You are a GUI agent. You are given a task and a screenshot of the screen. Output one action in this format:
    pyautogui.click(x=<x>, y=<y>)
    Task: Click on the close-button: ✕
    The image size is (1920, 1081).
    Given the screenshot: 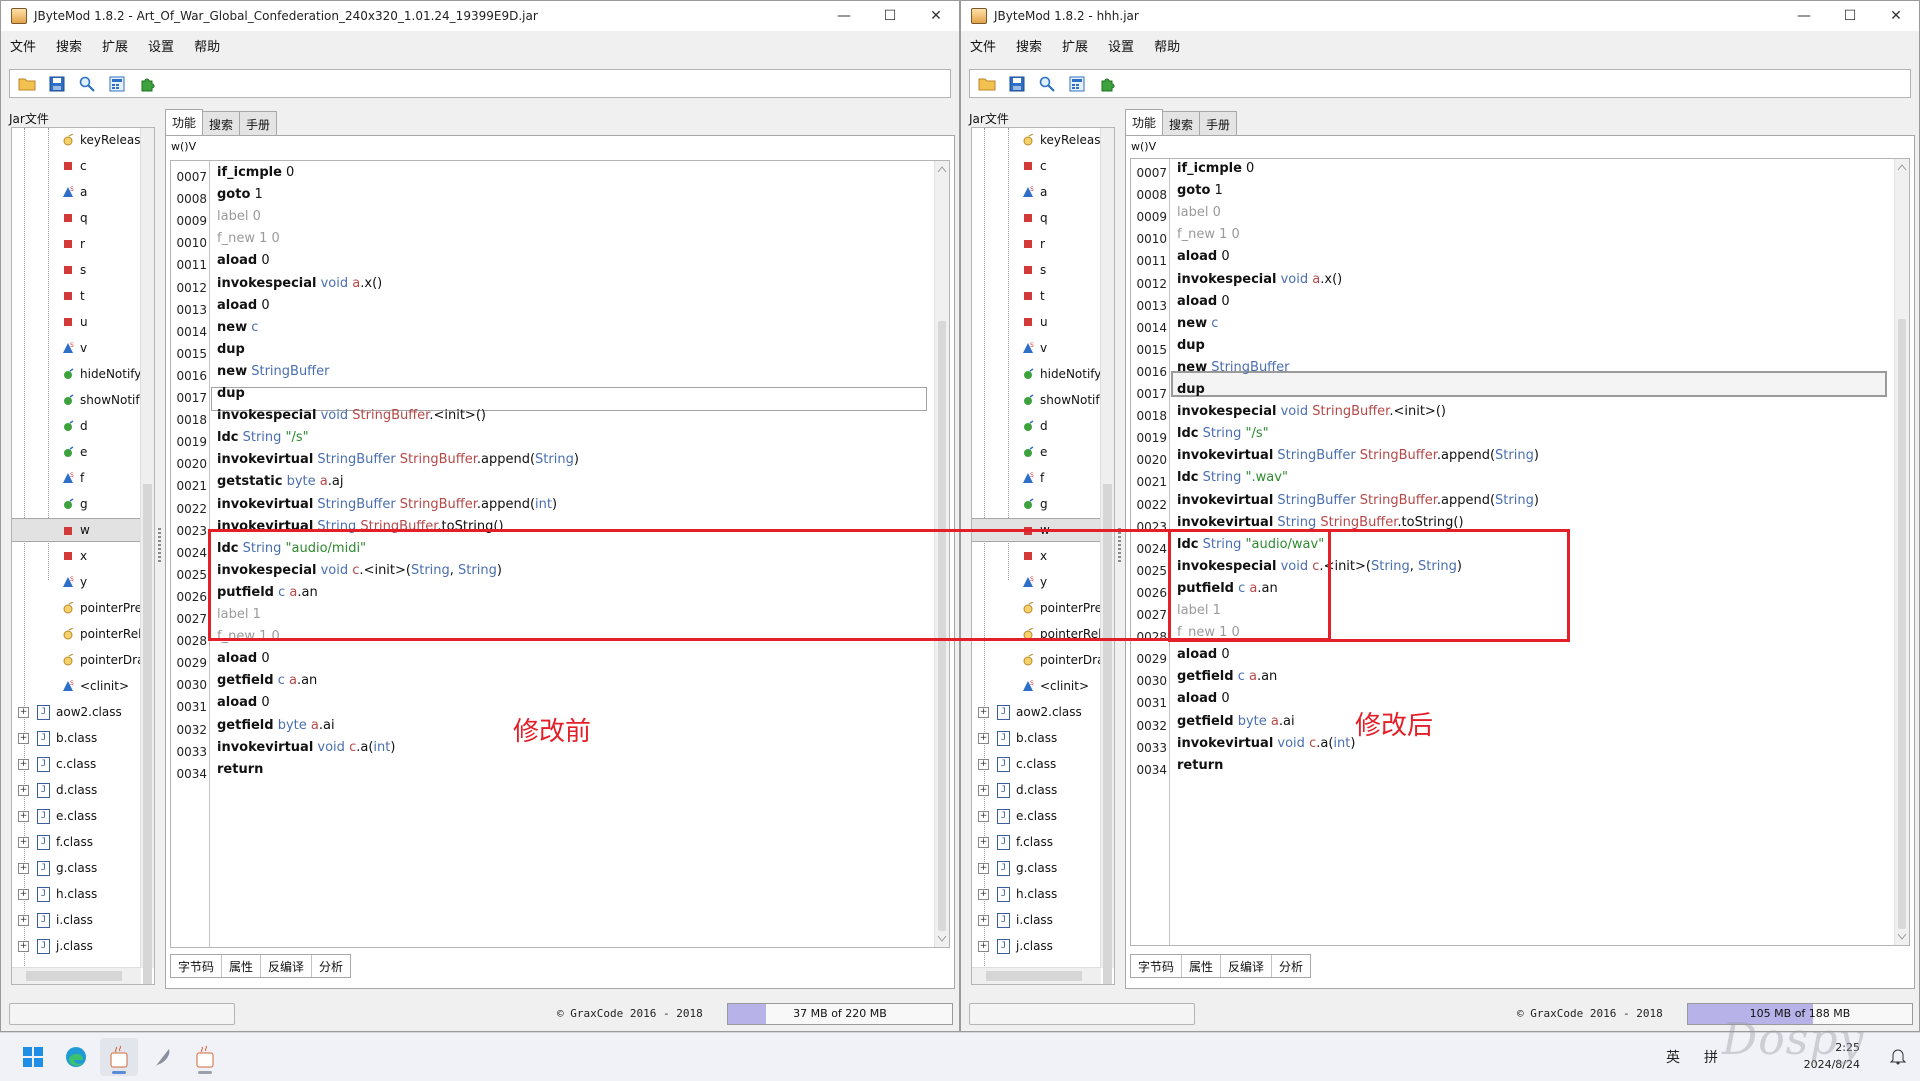 What is the action you would take?
    pyautogui.click(x=936, y=16)
    